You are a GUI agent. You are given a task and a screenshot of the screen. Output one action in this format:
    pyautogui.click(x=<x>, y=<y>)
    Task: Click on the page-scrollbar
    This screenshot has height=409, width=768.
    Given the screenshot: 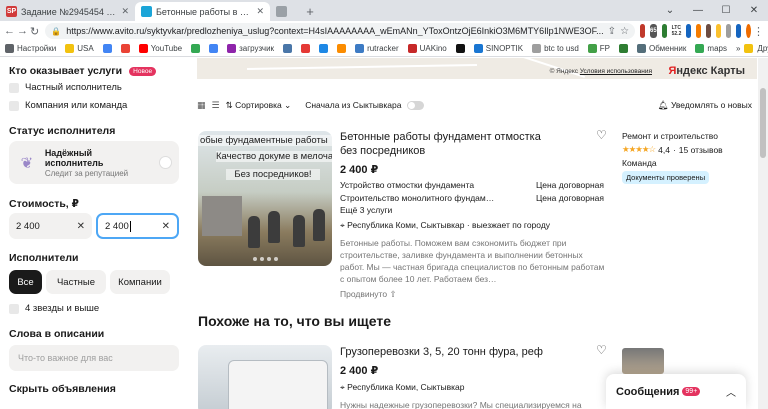 What is the action you would take?
    pyautogui.click(x=763, y=233)
    